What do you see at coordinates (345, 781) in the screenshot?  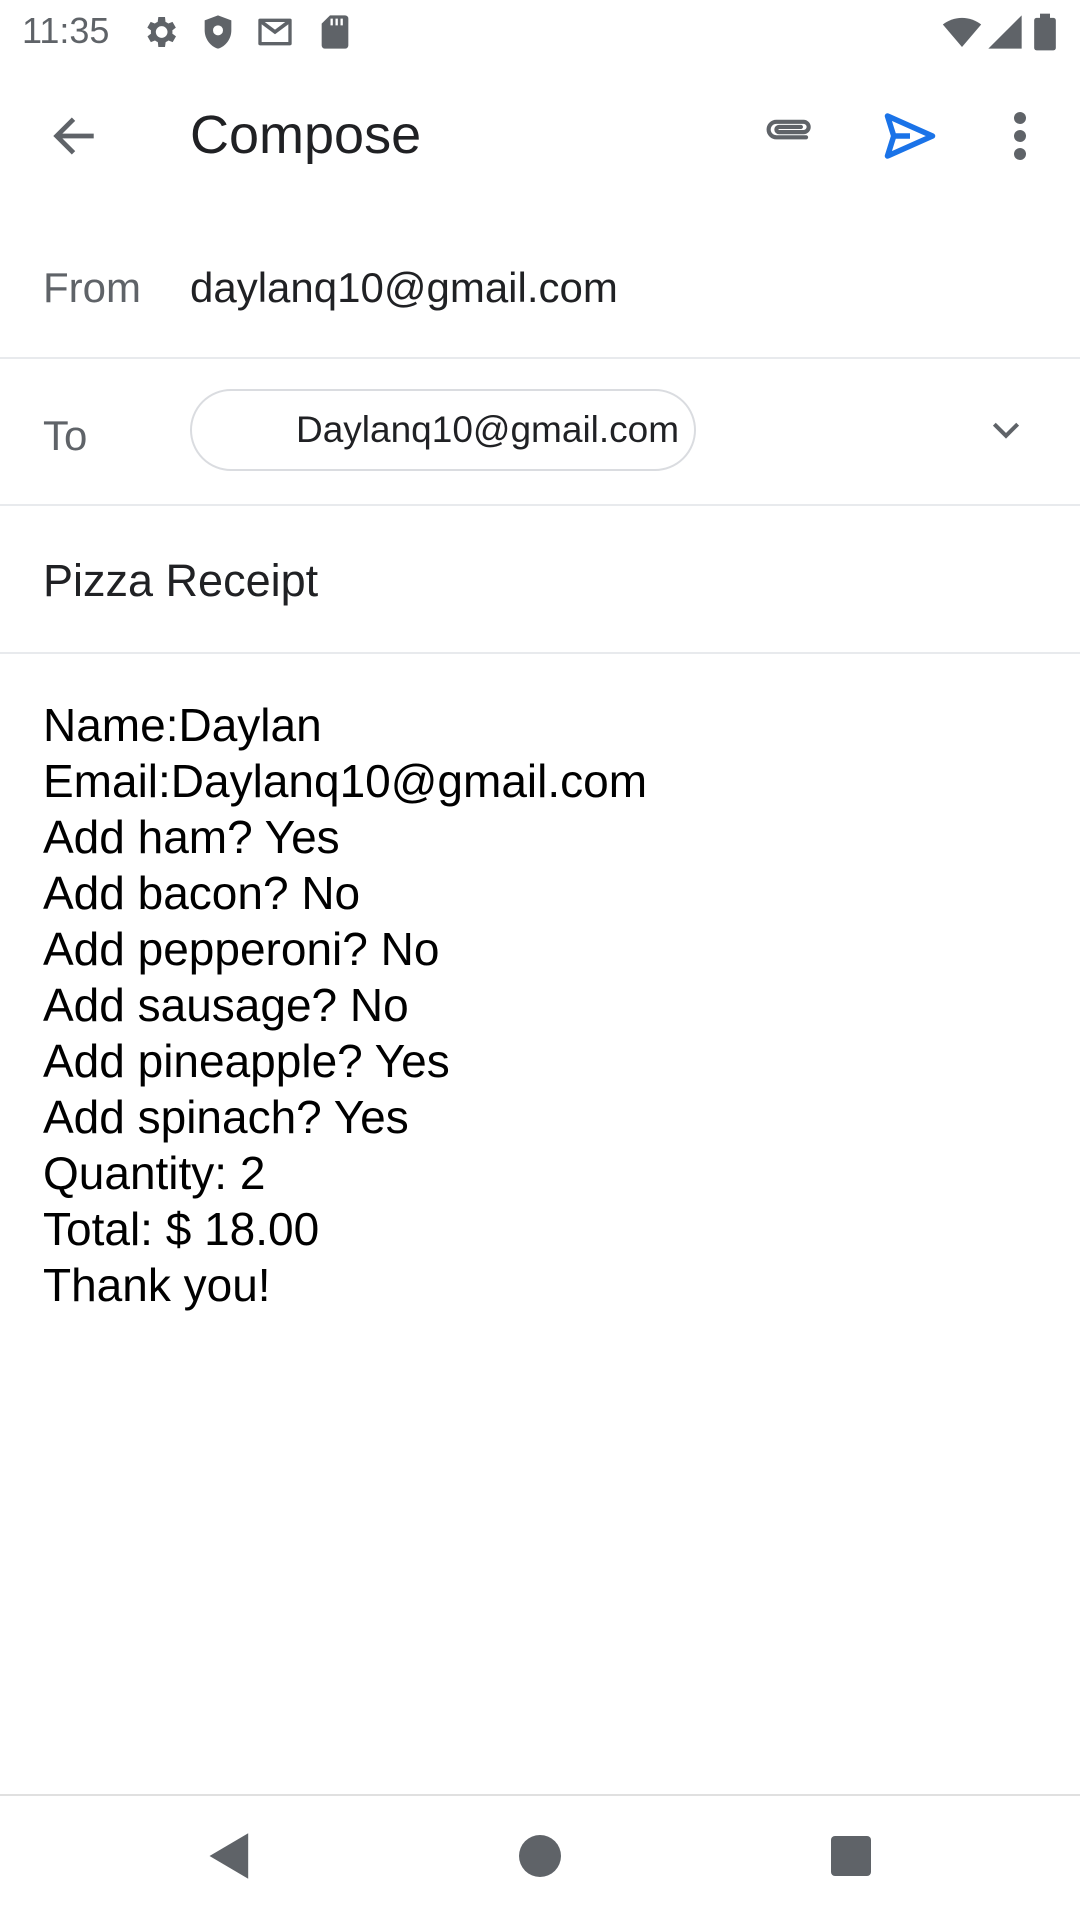 I see `body-line: Email:Daylanq10@gmail.com` at bounding box center [345, 781].